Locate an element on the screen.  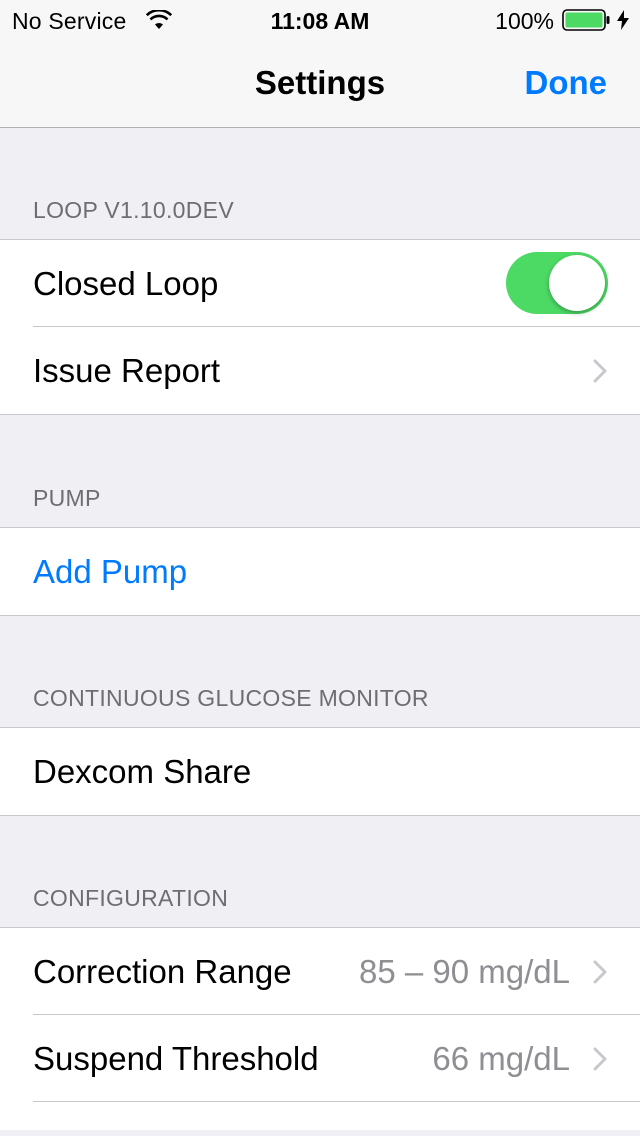
pump-group: Add Pump is located at coordinates (320, 571).